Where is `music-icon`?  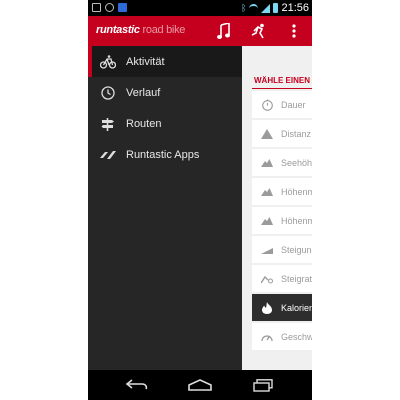
music-icon is located at coordinates (223, 31).